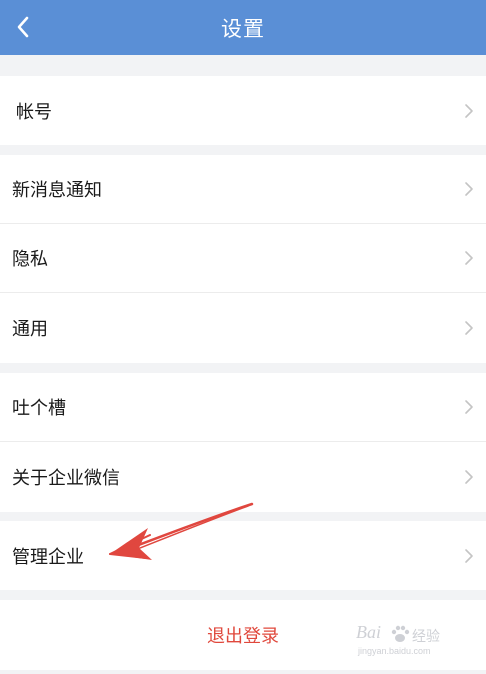  I want to click on settings-group-account: 帐号, so click(243, 110).